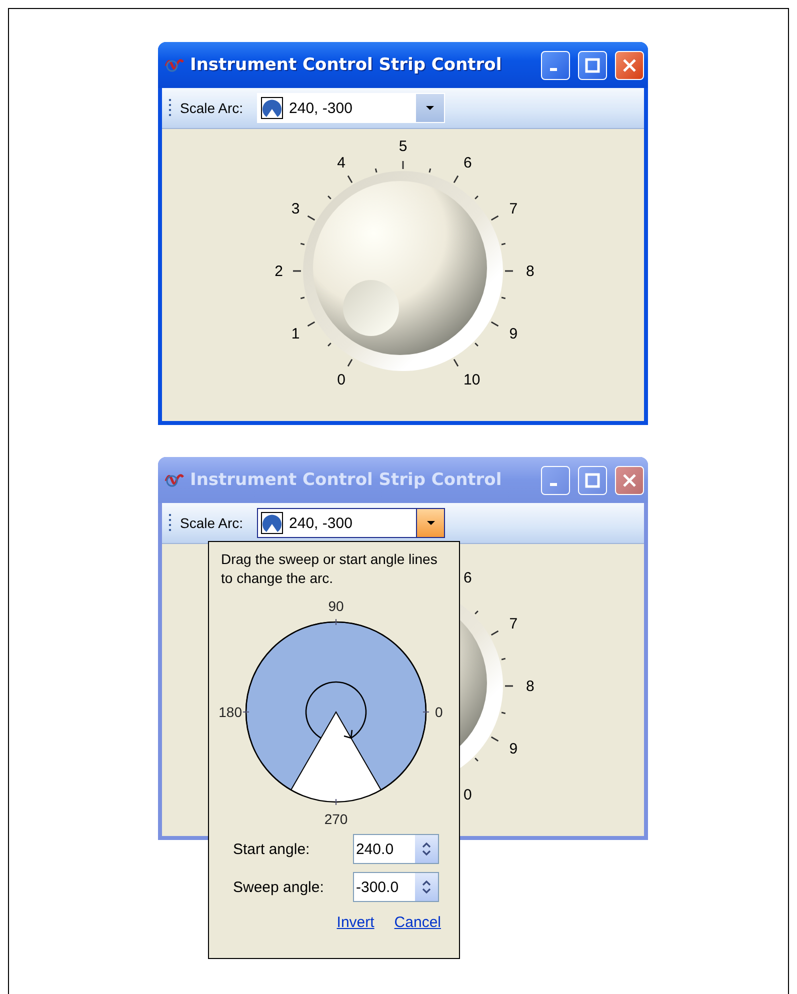  What do you see at coordinates (271, 849) in the screenshot?
I see `field-label: Start angle:` at bounding box center [271, 849].